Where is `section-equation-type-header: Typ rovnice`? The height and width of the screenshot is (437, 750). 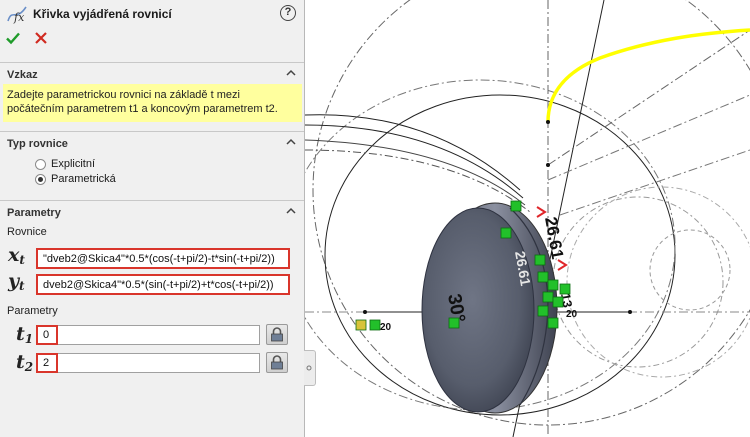
section-equation-type-header: Typ rovnice is located at coordinates (152, 142).